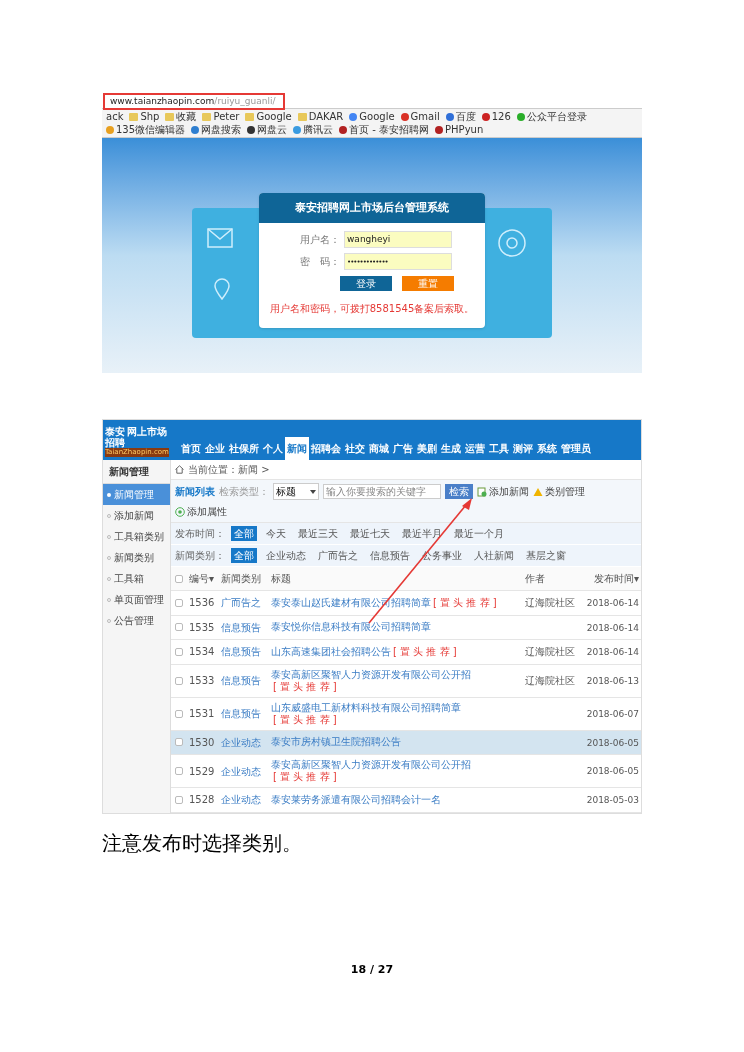  Describe the element at coordinates (193, 101) in the screenshot. I see `url-text: www.taianzhaopin.com/ruiyu_guanli/` at that location.